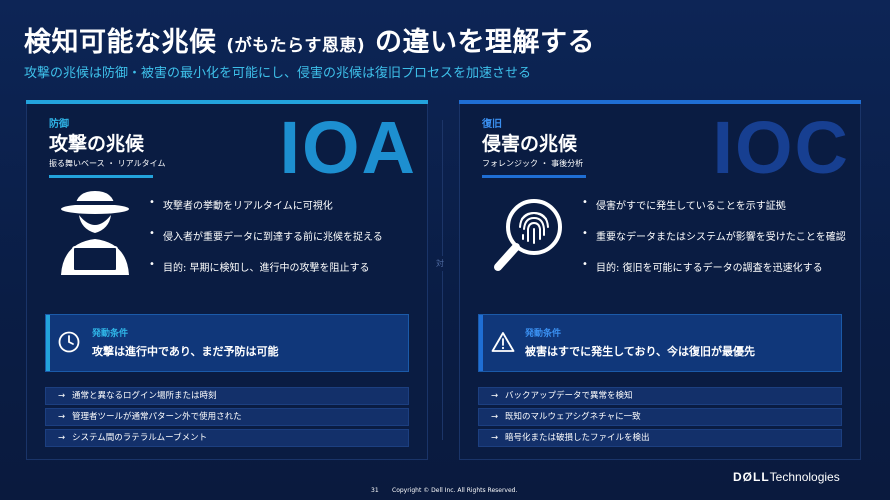  Describe the element at coordinates (485, 42) in the screenshot. I see `title-tail: の違いを理解する` at that location.